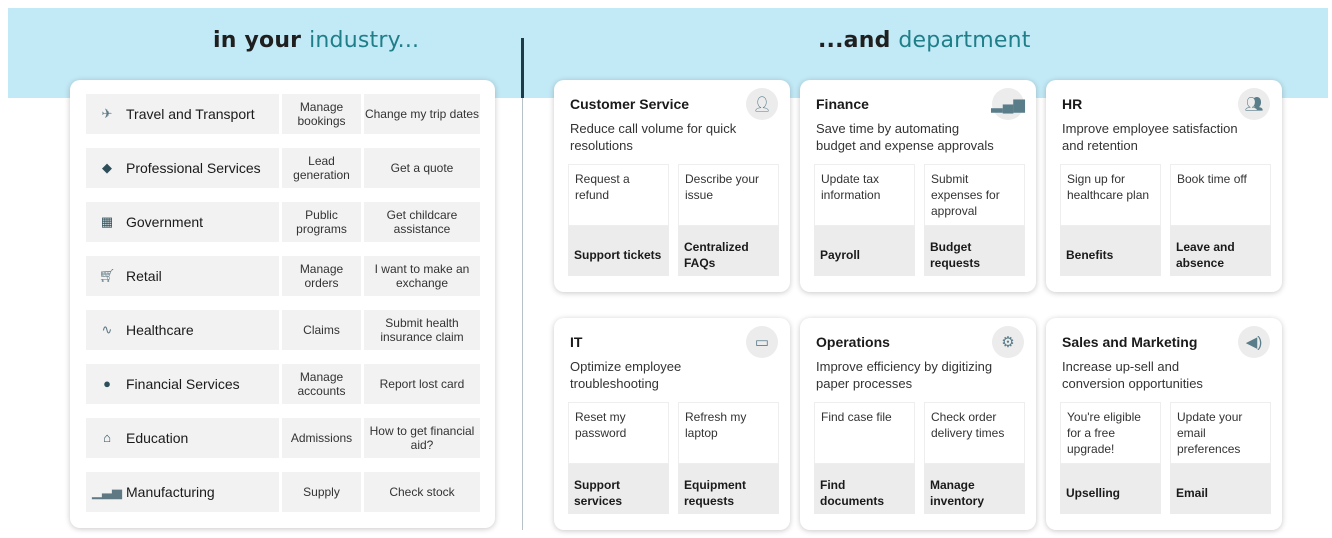 Image resolution: width=1332 pixels, height=538 pixels. I want to click on industry-name: Manufacturing, so click(170, 492).